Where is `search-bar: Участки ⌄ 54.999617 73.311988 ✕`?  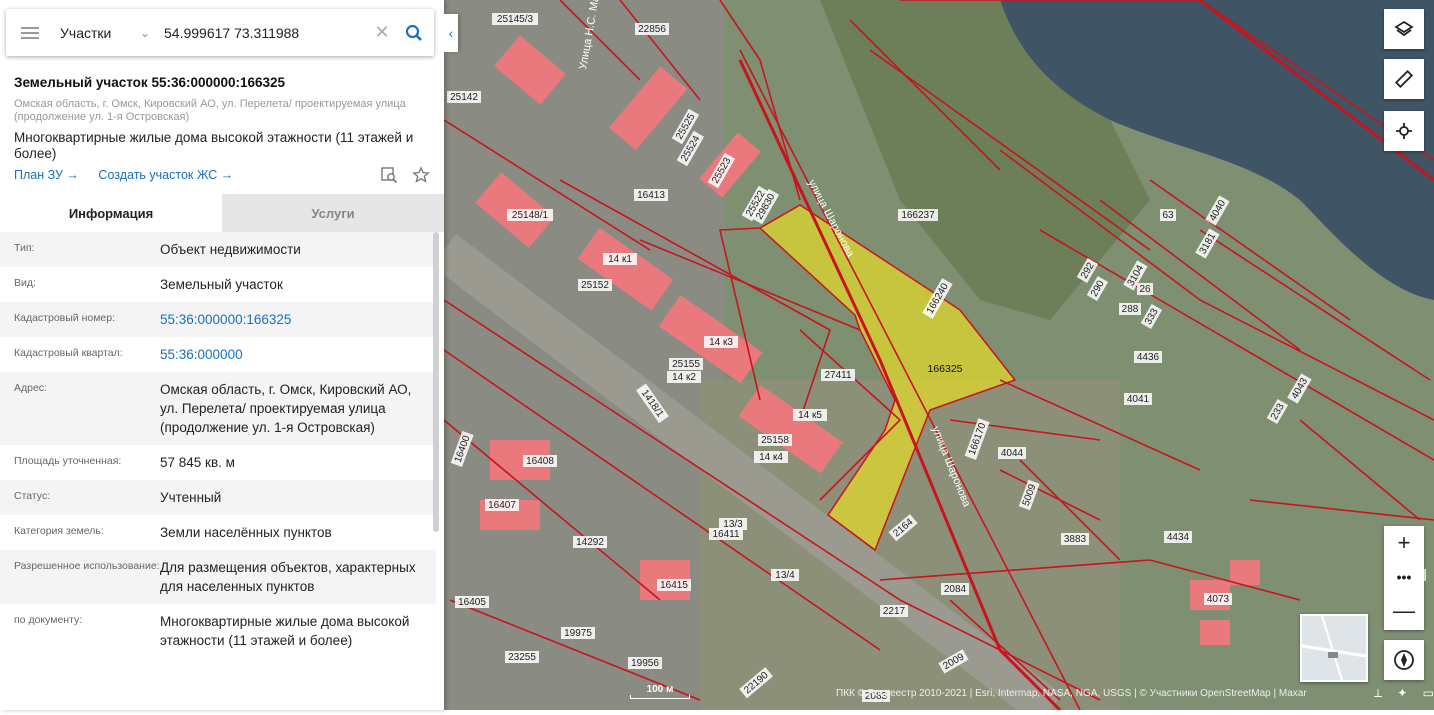 search-bar: Участки ⌄ 54.999617 73.311988 ✕ is located at coordinates (220, 32).